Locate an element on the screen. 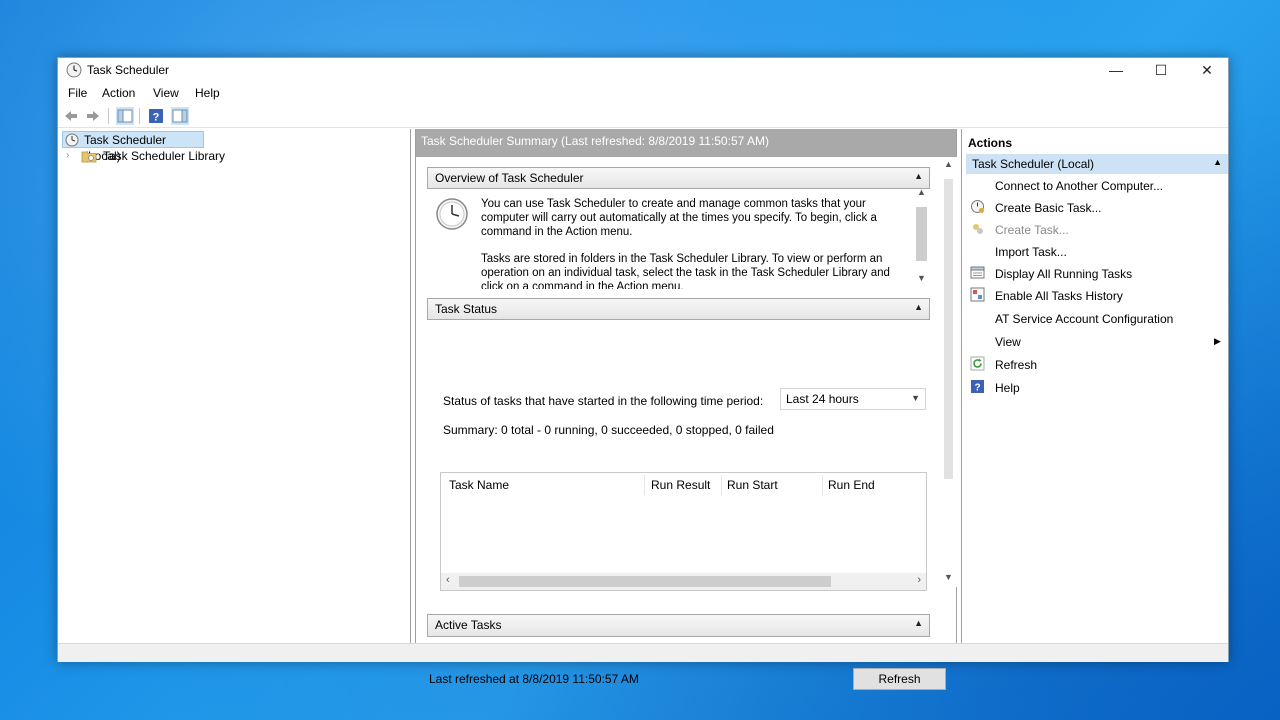 The width and height of the screenshot is (1280, 720). toolbar: ? is located at coordinates (643, 116).